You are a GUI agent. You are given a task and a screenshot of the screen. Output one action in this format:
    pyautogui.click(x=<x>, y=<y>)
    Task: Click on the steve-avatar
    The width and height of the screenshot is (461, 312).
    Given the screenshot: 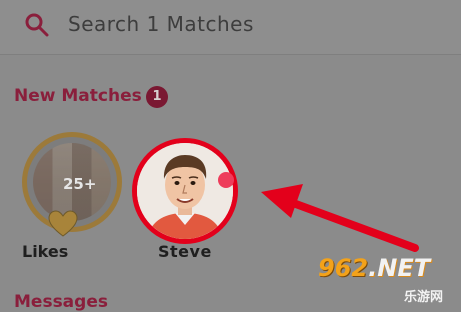 What is the action you would take?
    pyautogui.click(x=185, y=191)
    